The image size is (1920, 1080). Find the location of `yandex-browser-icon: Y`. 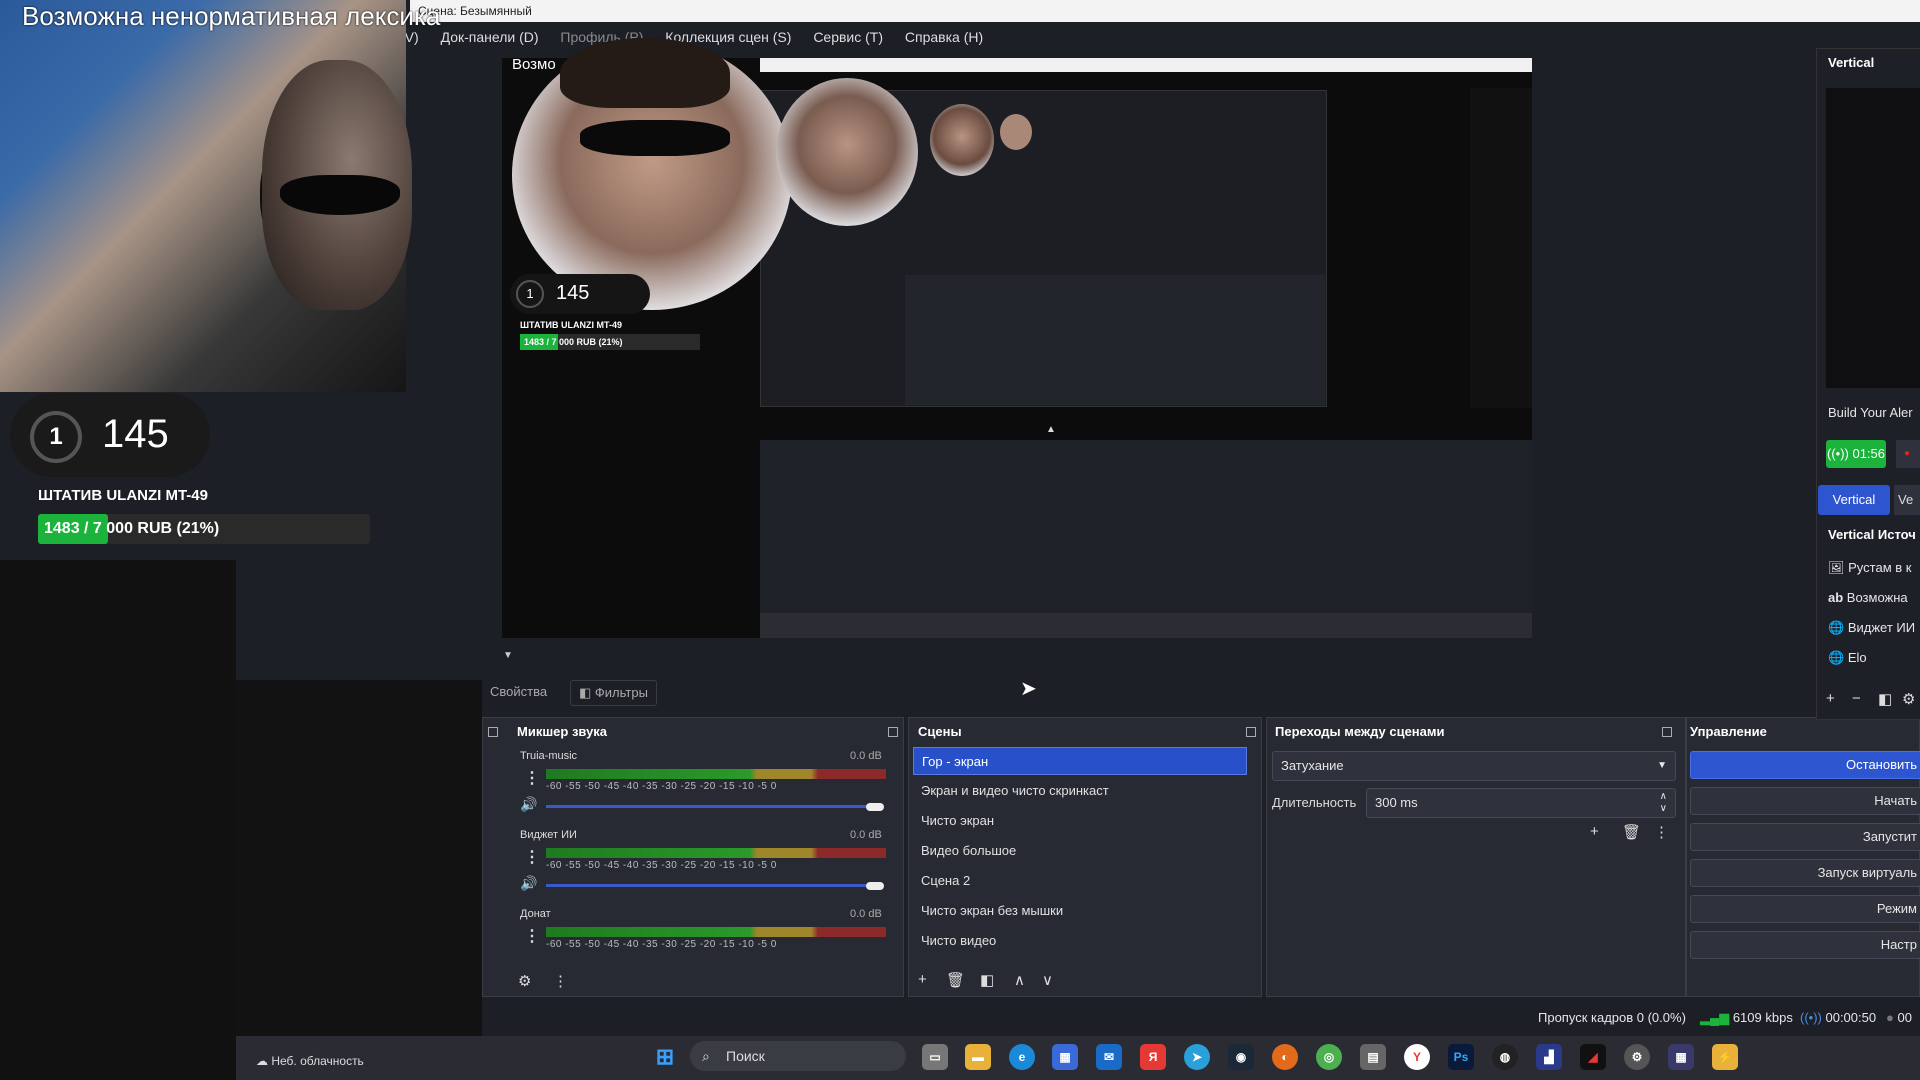

yandex-browser-icon: Y is located at coordinates (1417, 1057).